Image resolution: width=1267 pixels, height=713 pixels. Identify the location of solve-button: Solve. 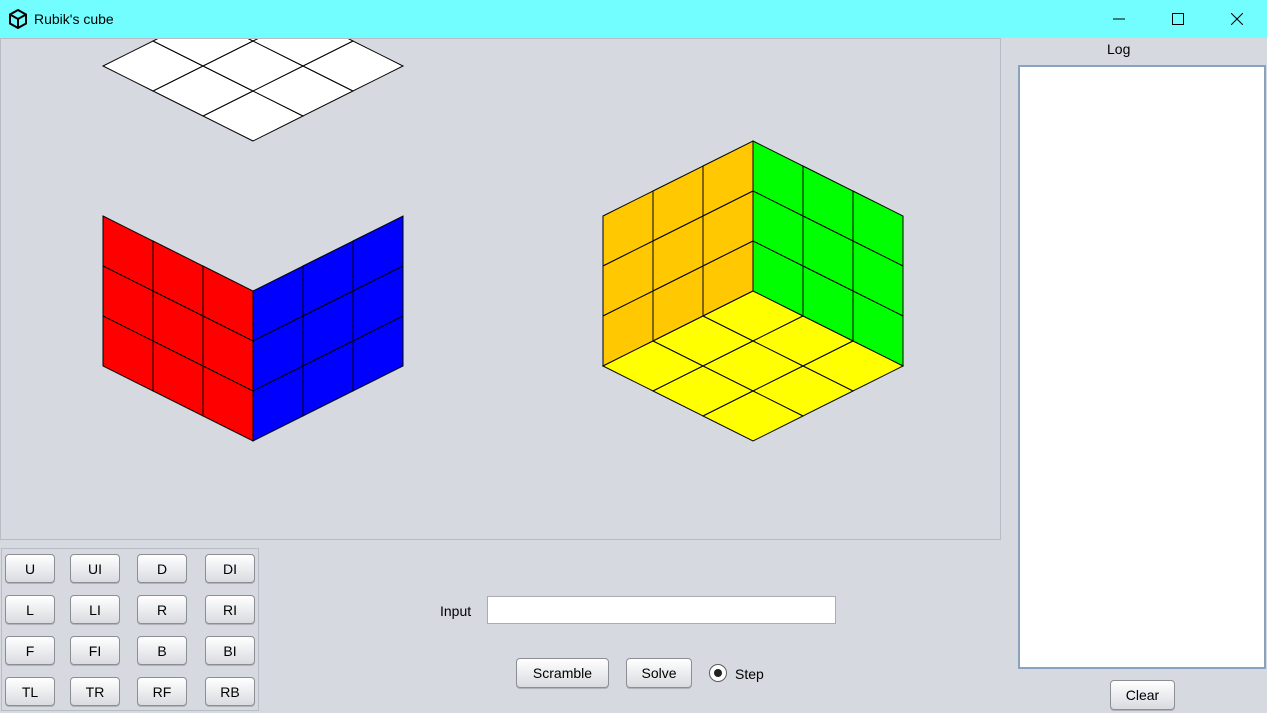
(659, 673).